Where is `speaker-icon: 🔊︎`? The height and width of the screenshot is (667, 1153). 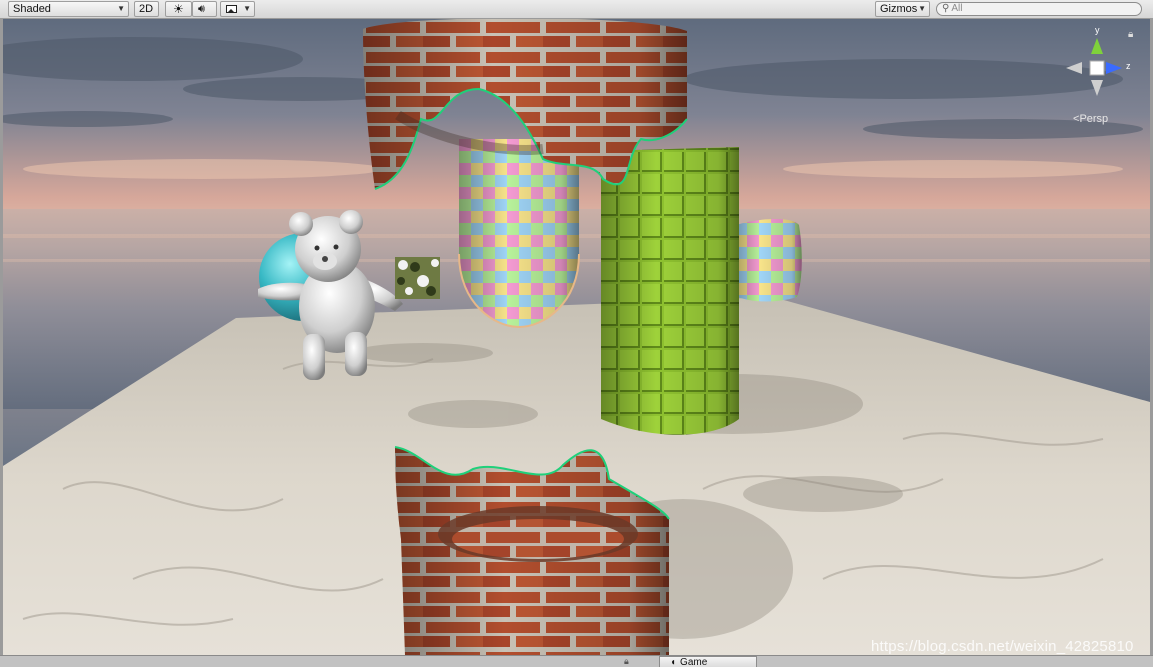 speaker-icon: 🔊︎ is located at coordinates (201, 9).